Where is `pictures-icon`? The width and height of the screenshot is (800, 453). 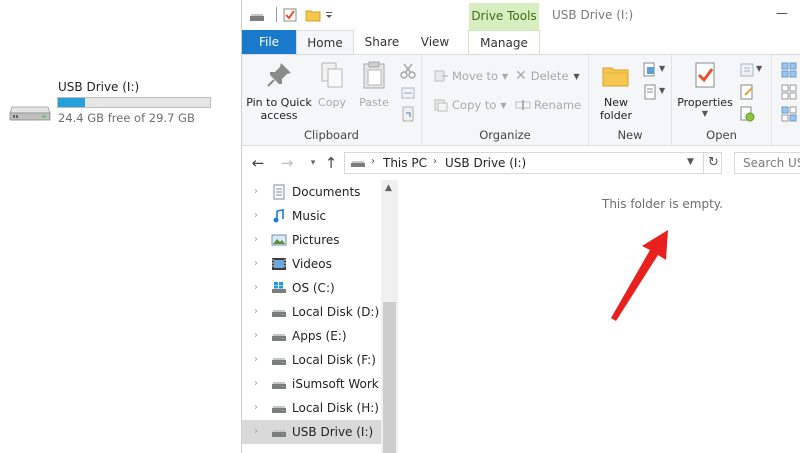
pictures-icon is located at coordinates (279, 240).